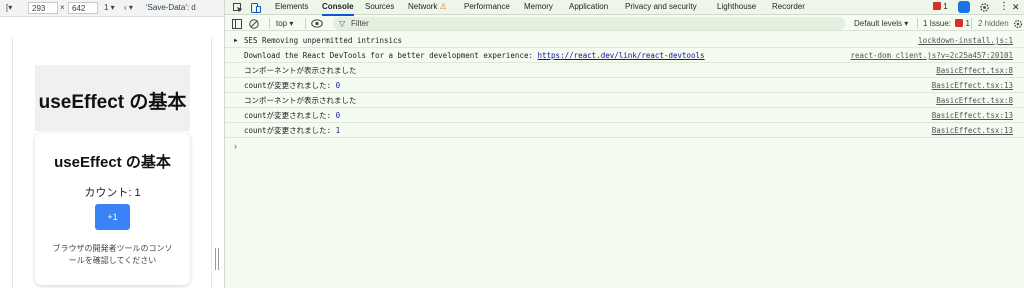 The height and width of the screenshot is (288, 1024). Describe the element at coordinates (788, 7) in the screenshot. I see `tab-recorder: Recorder` at that location.